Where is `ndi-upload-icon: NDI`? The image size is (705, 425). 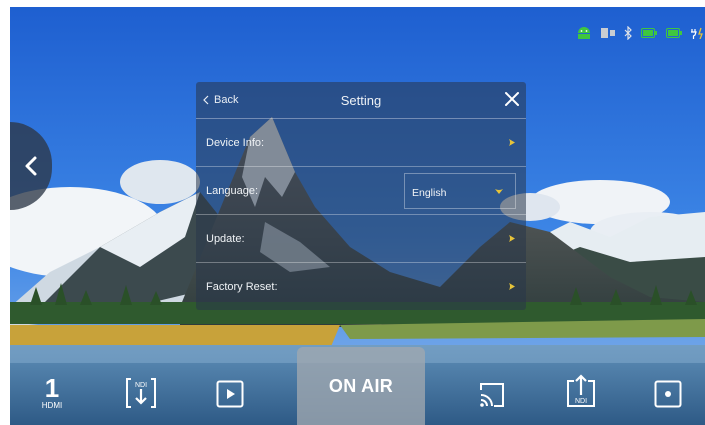
ndi-upload-icon: NDI is located at coordinates (581, 390).